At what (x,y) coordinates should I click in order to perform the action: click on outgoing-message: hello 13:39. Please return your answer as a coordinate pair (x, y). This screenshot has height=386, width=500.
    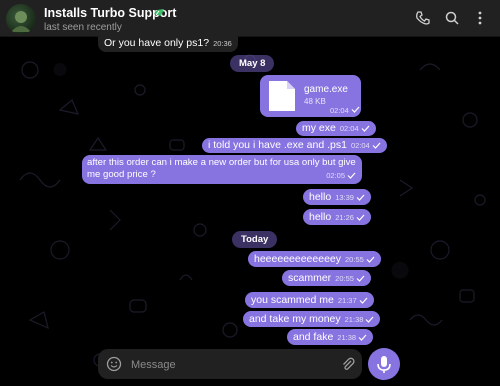
    Looking at the image, I should click on (337, 197).